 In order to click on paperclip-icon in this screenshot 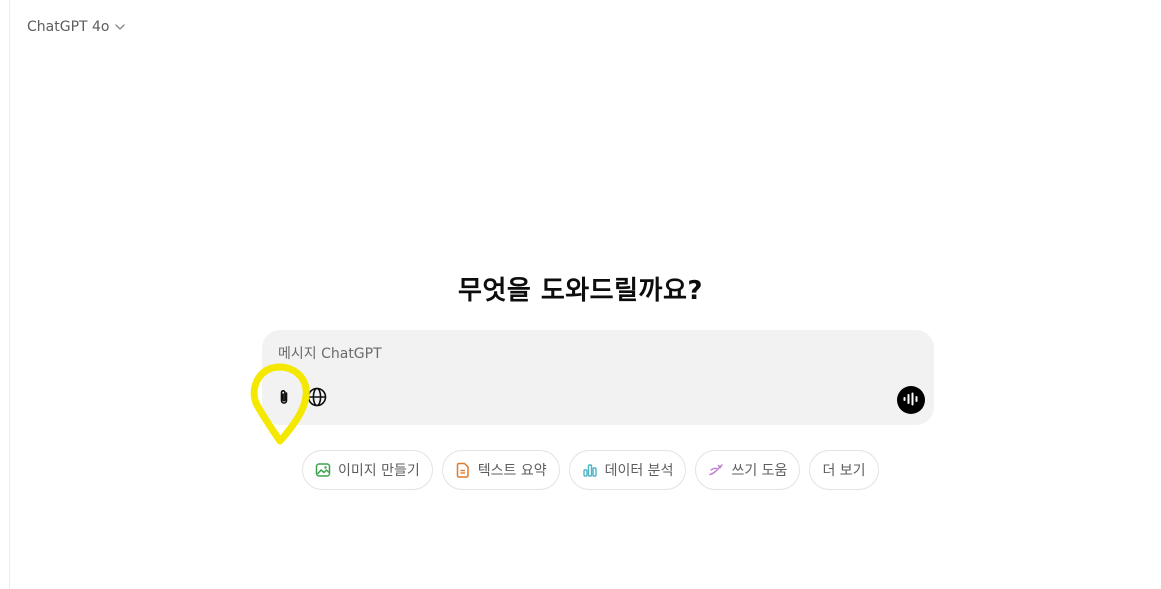, I will do `click(284, 399)`.